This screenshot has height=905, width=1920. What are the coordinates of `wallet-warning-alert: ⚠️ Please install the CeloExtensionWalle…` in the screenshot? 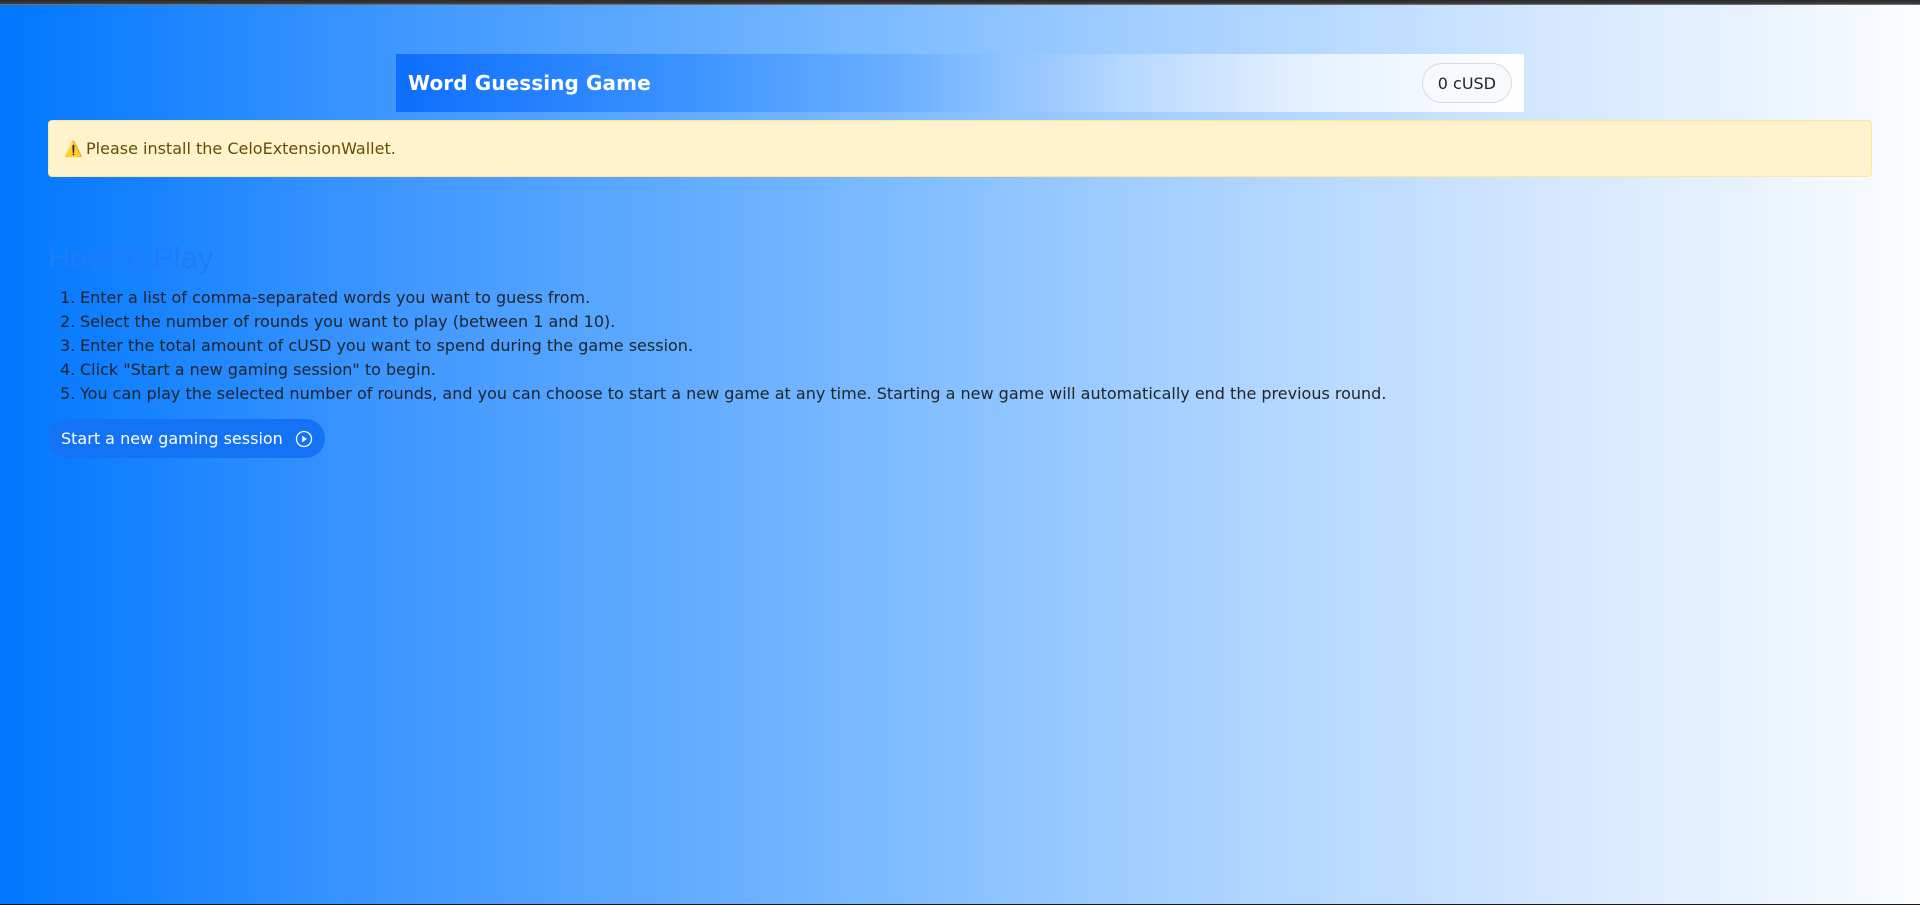 It's located at (960, 148).